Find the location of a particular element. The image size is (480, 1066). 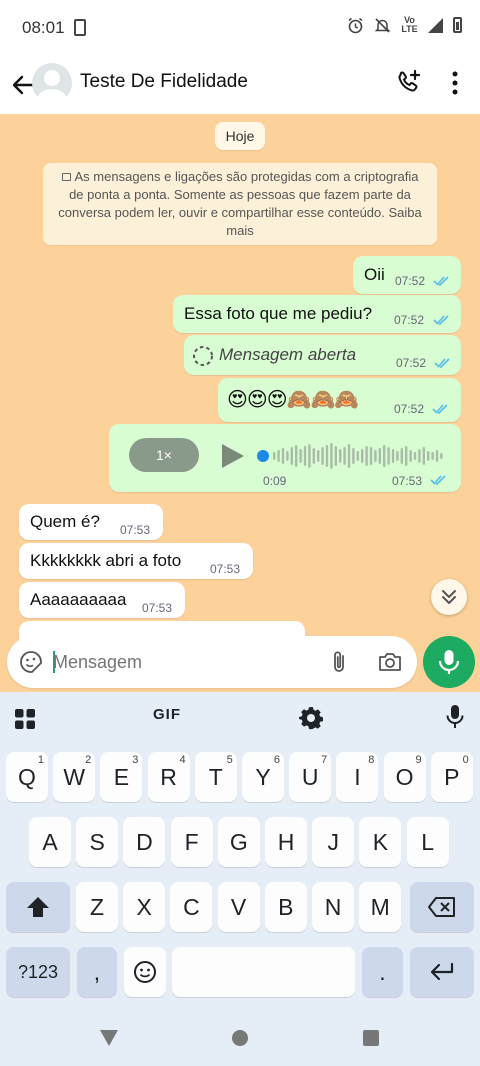

contact-name: Teste De Fidelidade is located at coordinates (164, 82).